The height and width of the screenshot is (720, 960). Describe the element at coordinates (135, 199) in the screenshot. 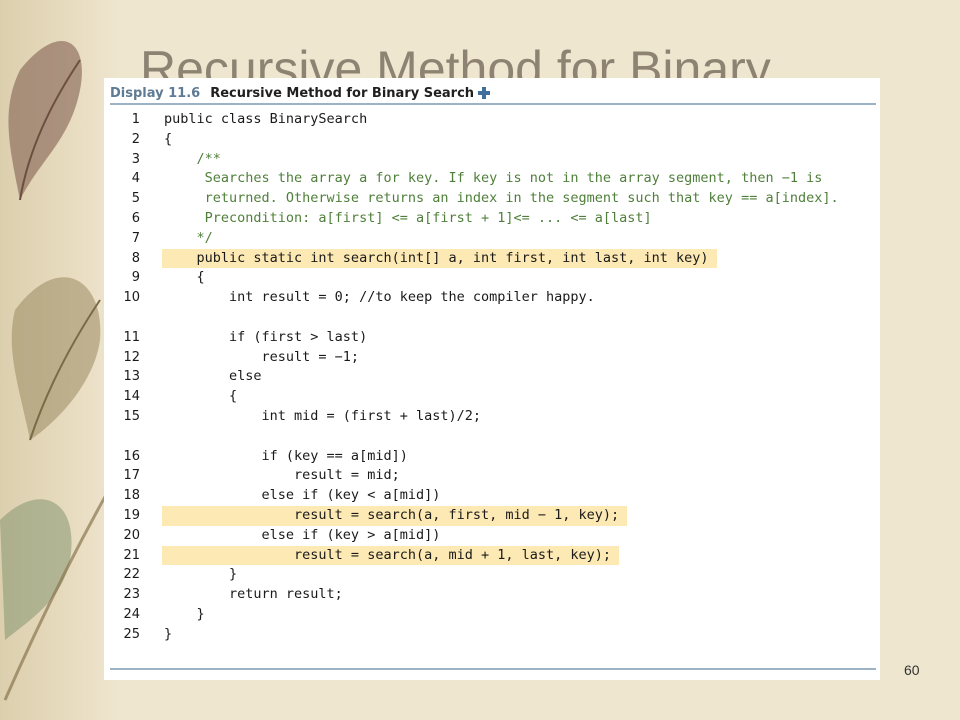

I see `line-number: 5` at that location.